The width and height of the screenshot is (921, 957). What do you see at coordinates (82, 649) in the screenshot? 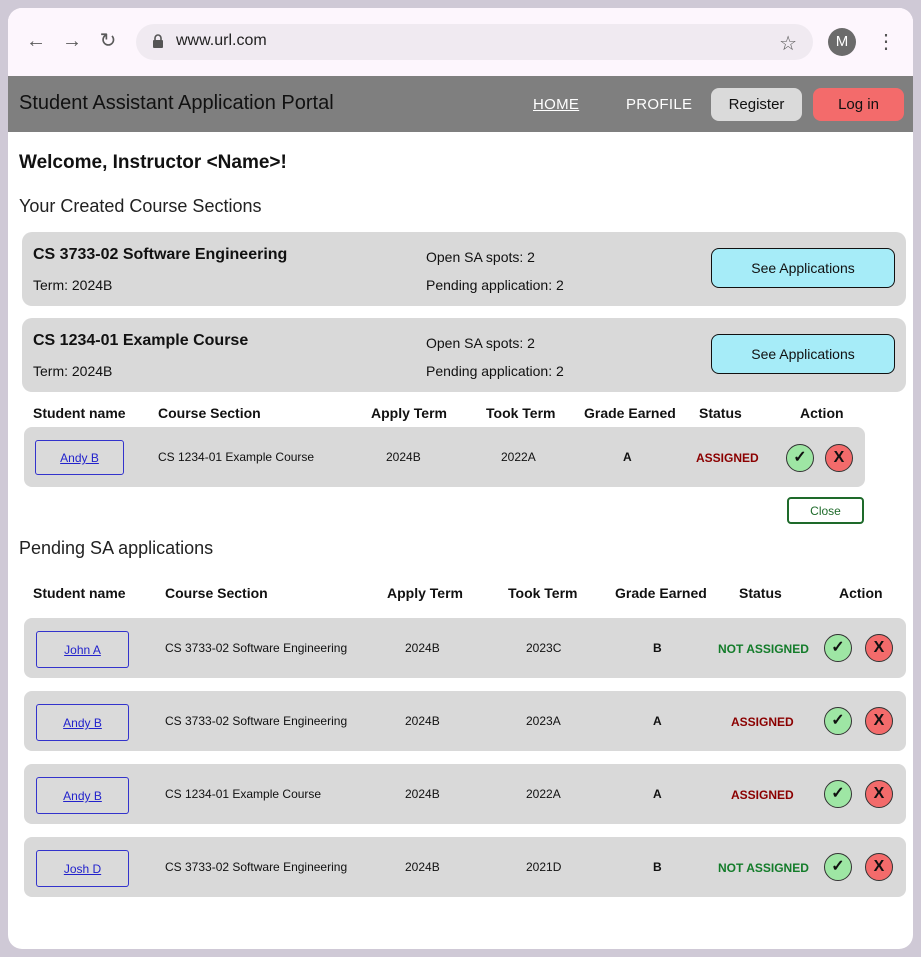
I see `student-name-link: John A` at bounding box center [82, 649].